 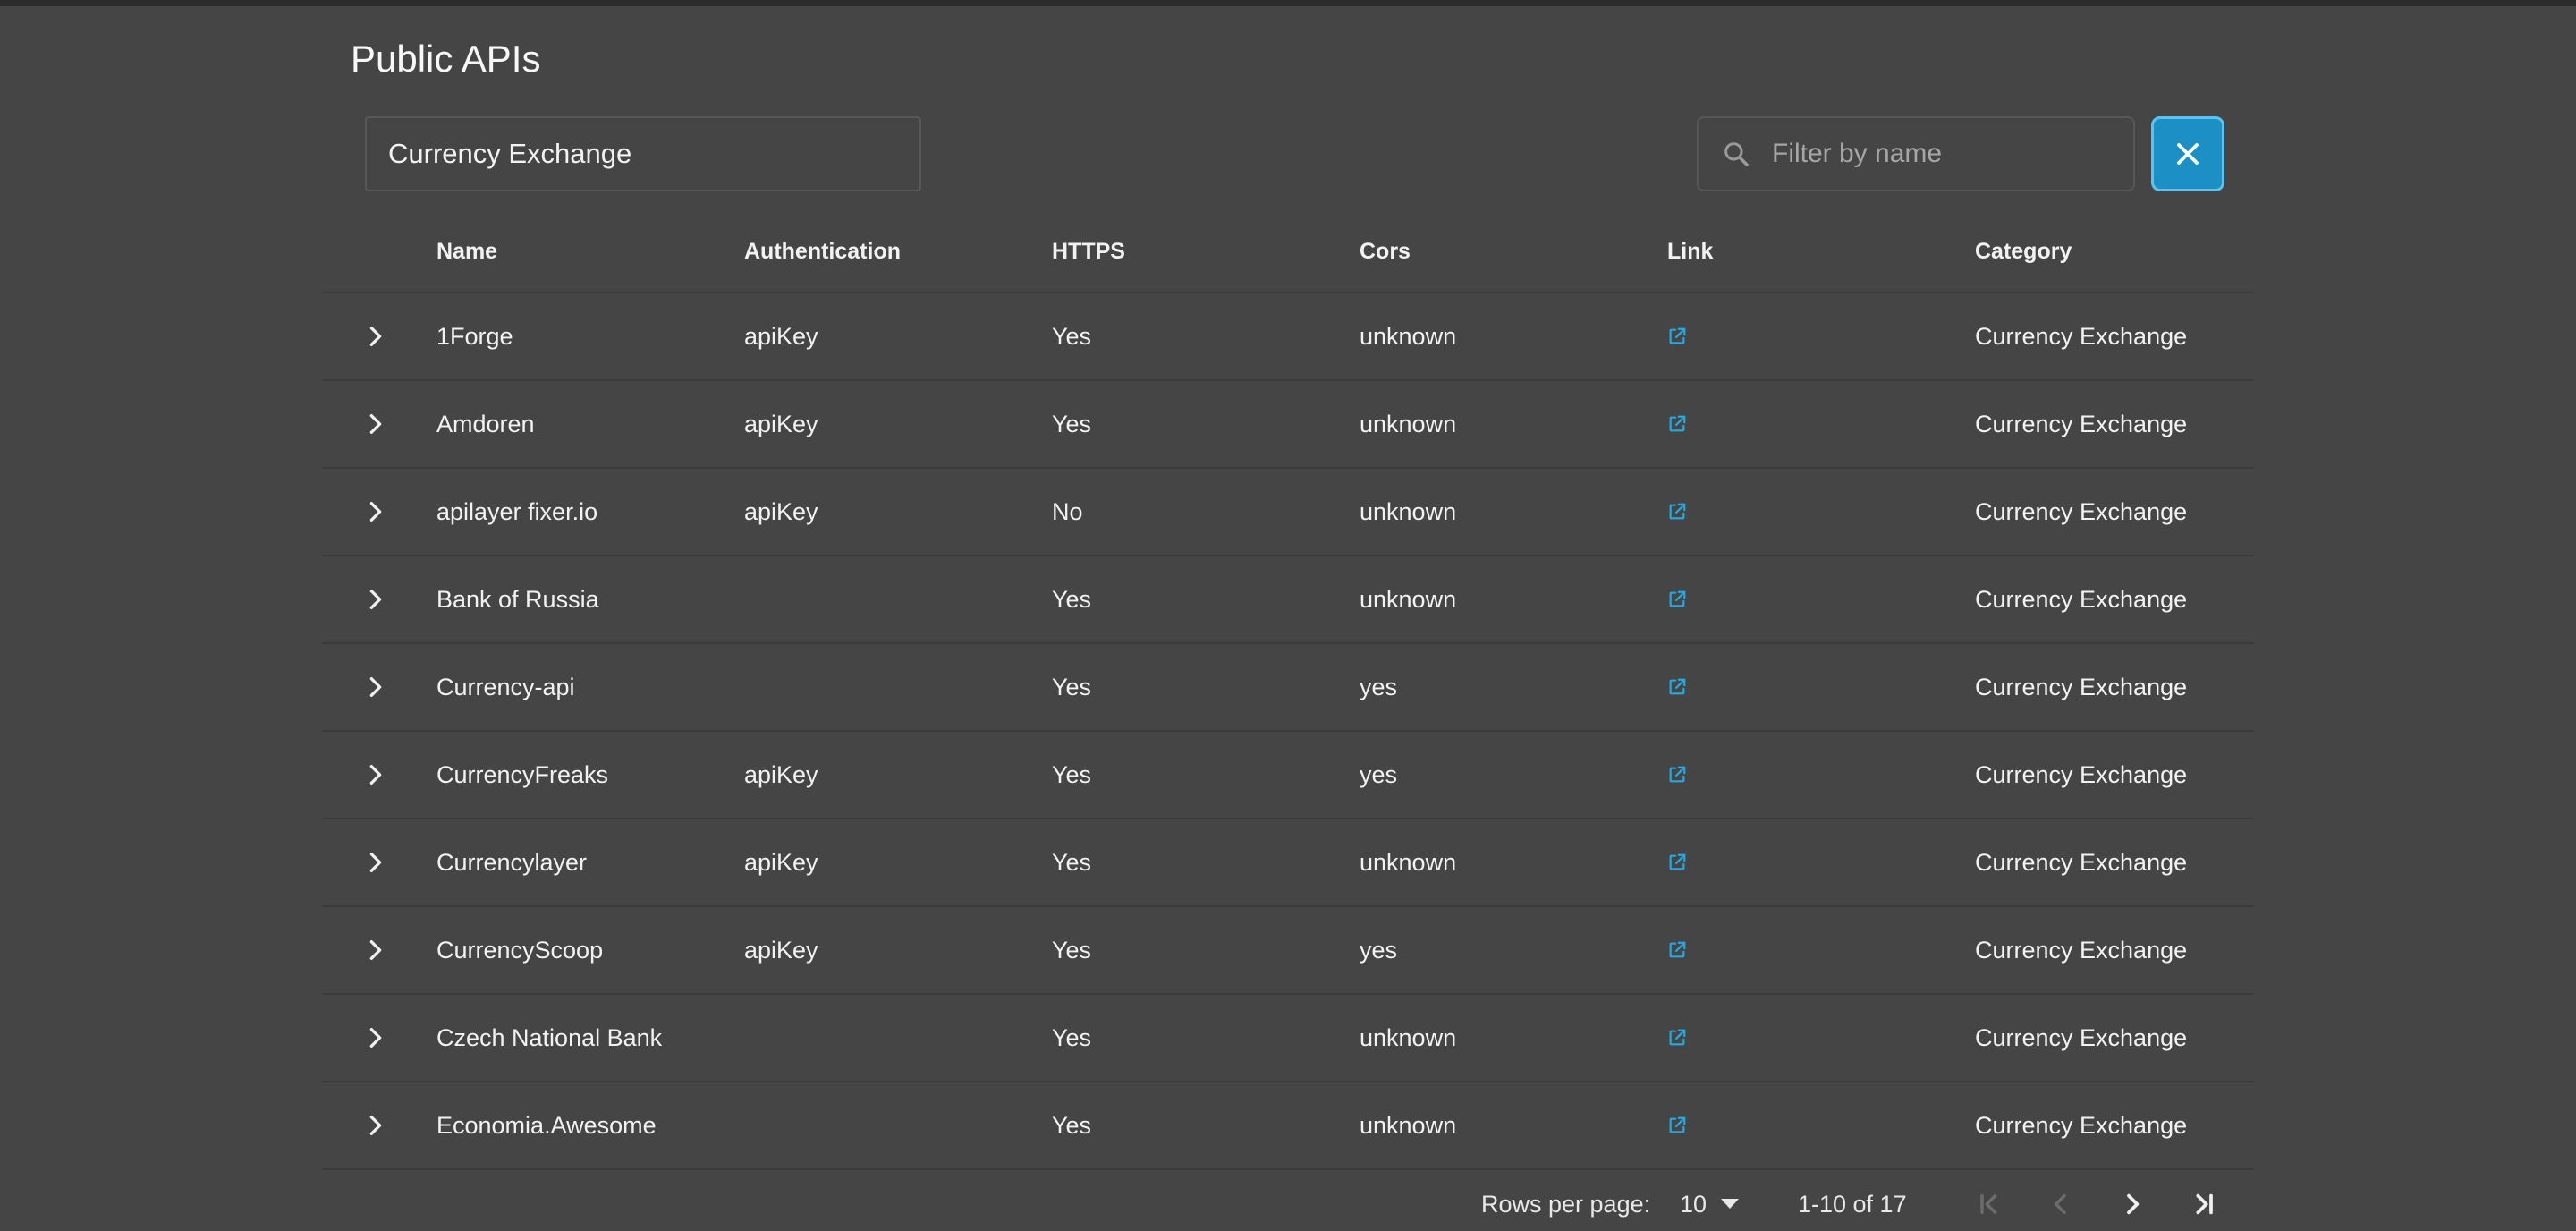 I want to click on clear-filter-button, so click(x=2187, y=153).